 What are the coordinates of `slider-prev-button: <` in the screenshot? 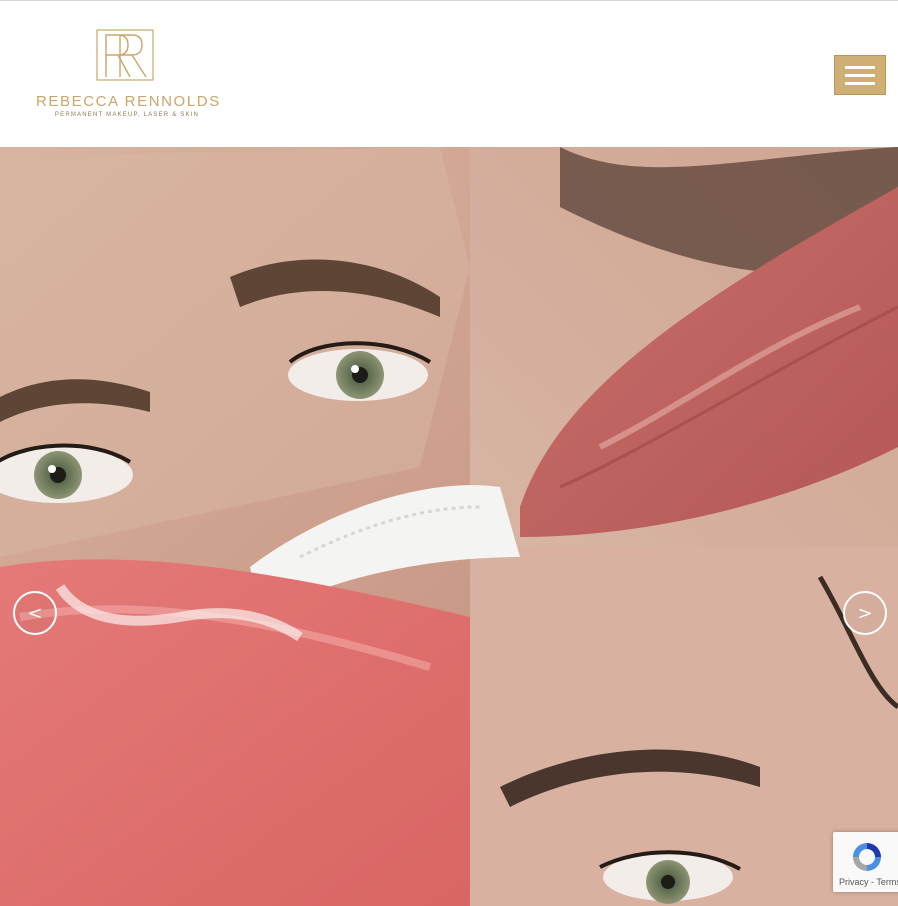 It's located at (35, 613).